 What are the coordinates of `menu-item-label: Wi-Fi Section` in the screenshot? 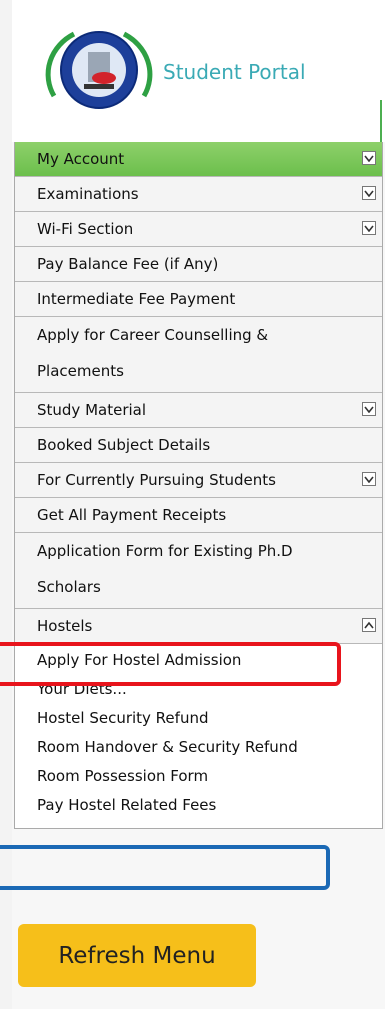 It's located at (85, 229).